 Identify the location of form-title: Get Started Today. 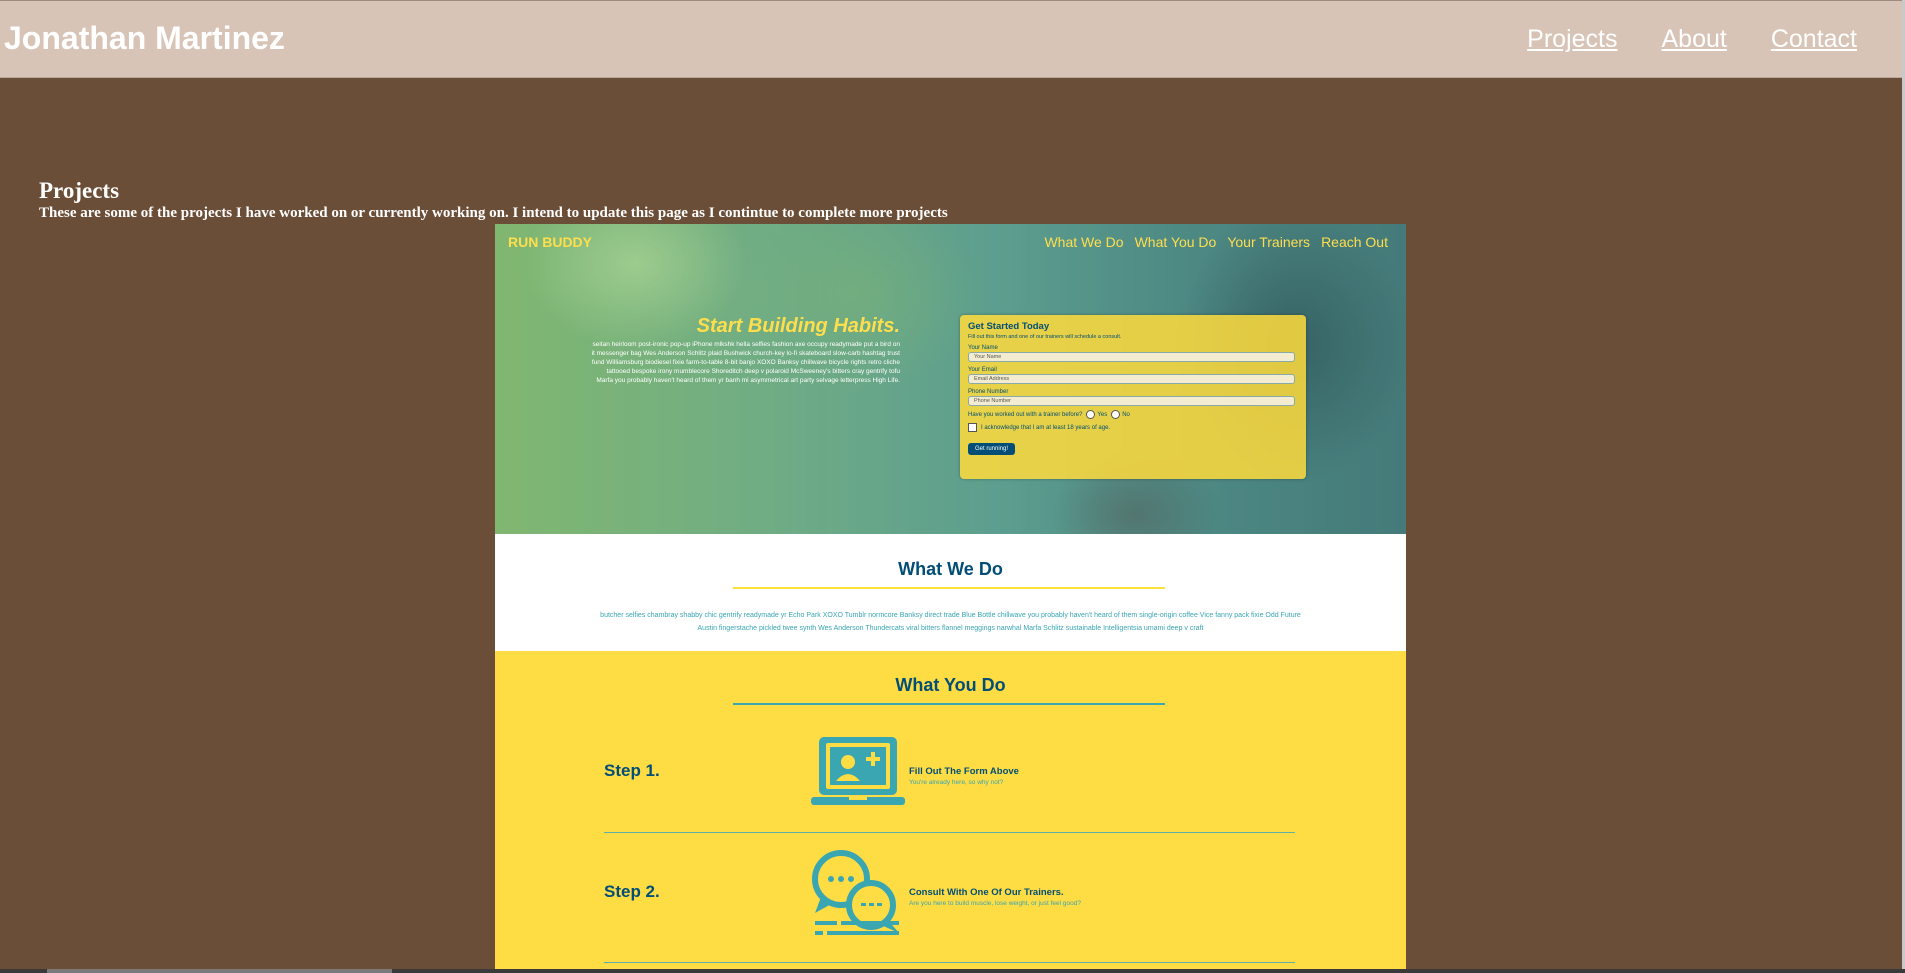
(1009, 326).